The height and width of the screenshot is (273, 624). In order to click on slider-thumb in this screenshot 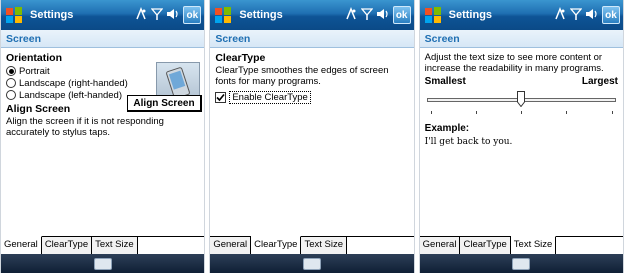, I will do `click(521, 99)`.